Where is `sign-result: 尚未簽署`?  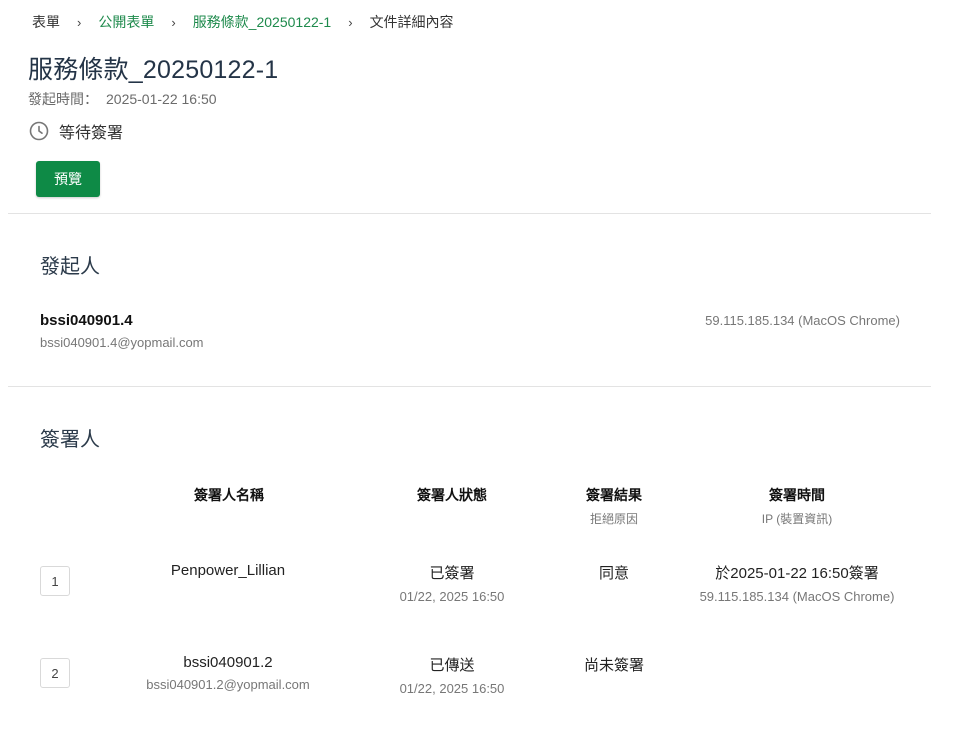
sign-result: 尚未簽署 is located at coordinates (613, 665).